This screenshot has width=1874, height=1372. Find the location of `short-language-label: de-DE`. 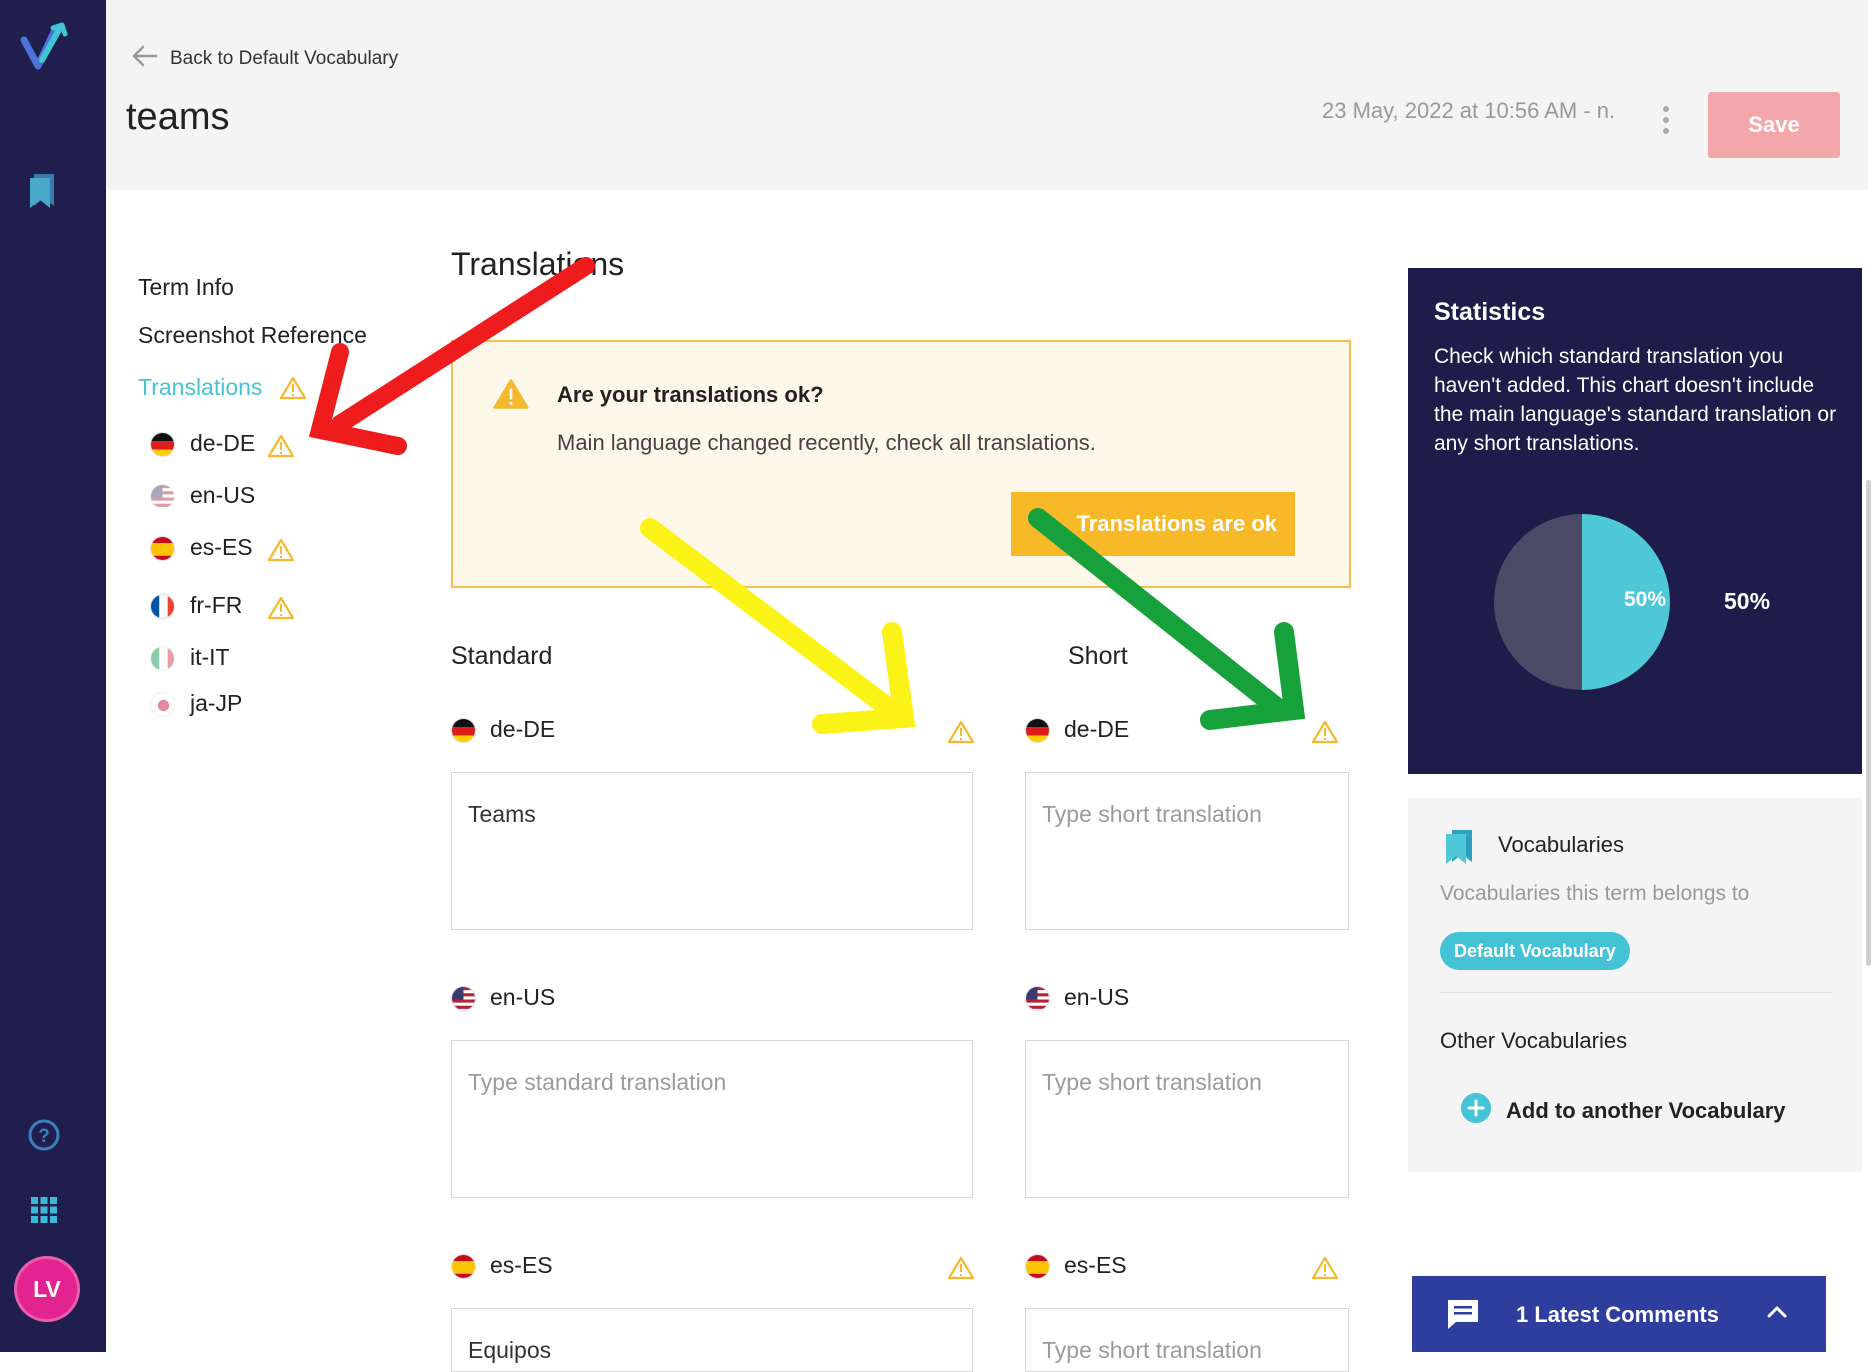

short-language-label: de-DE is located at coordinates (1097, 729).